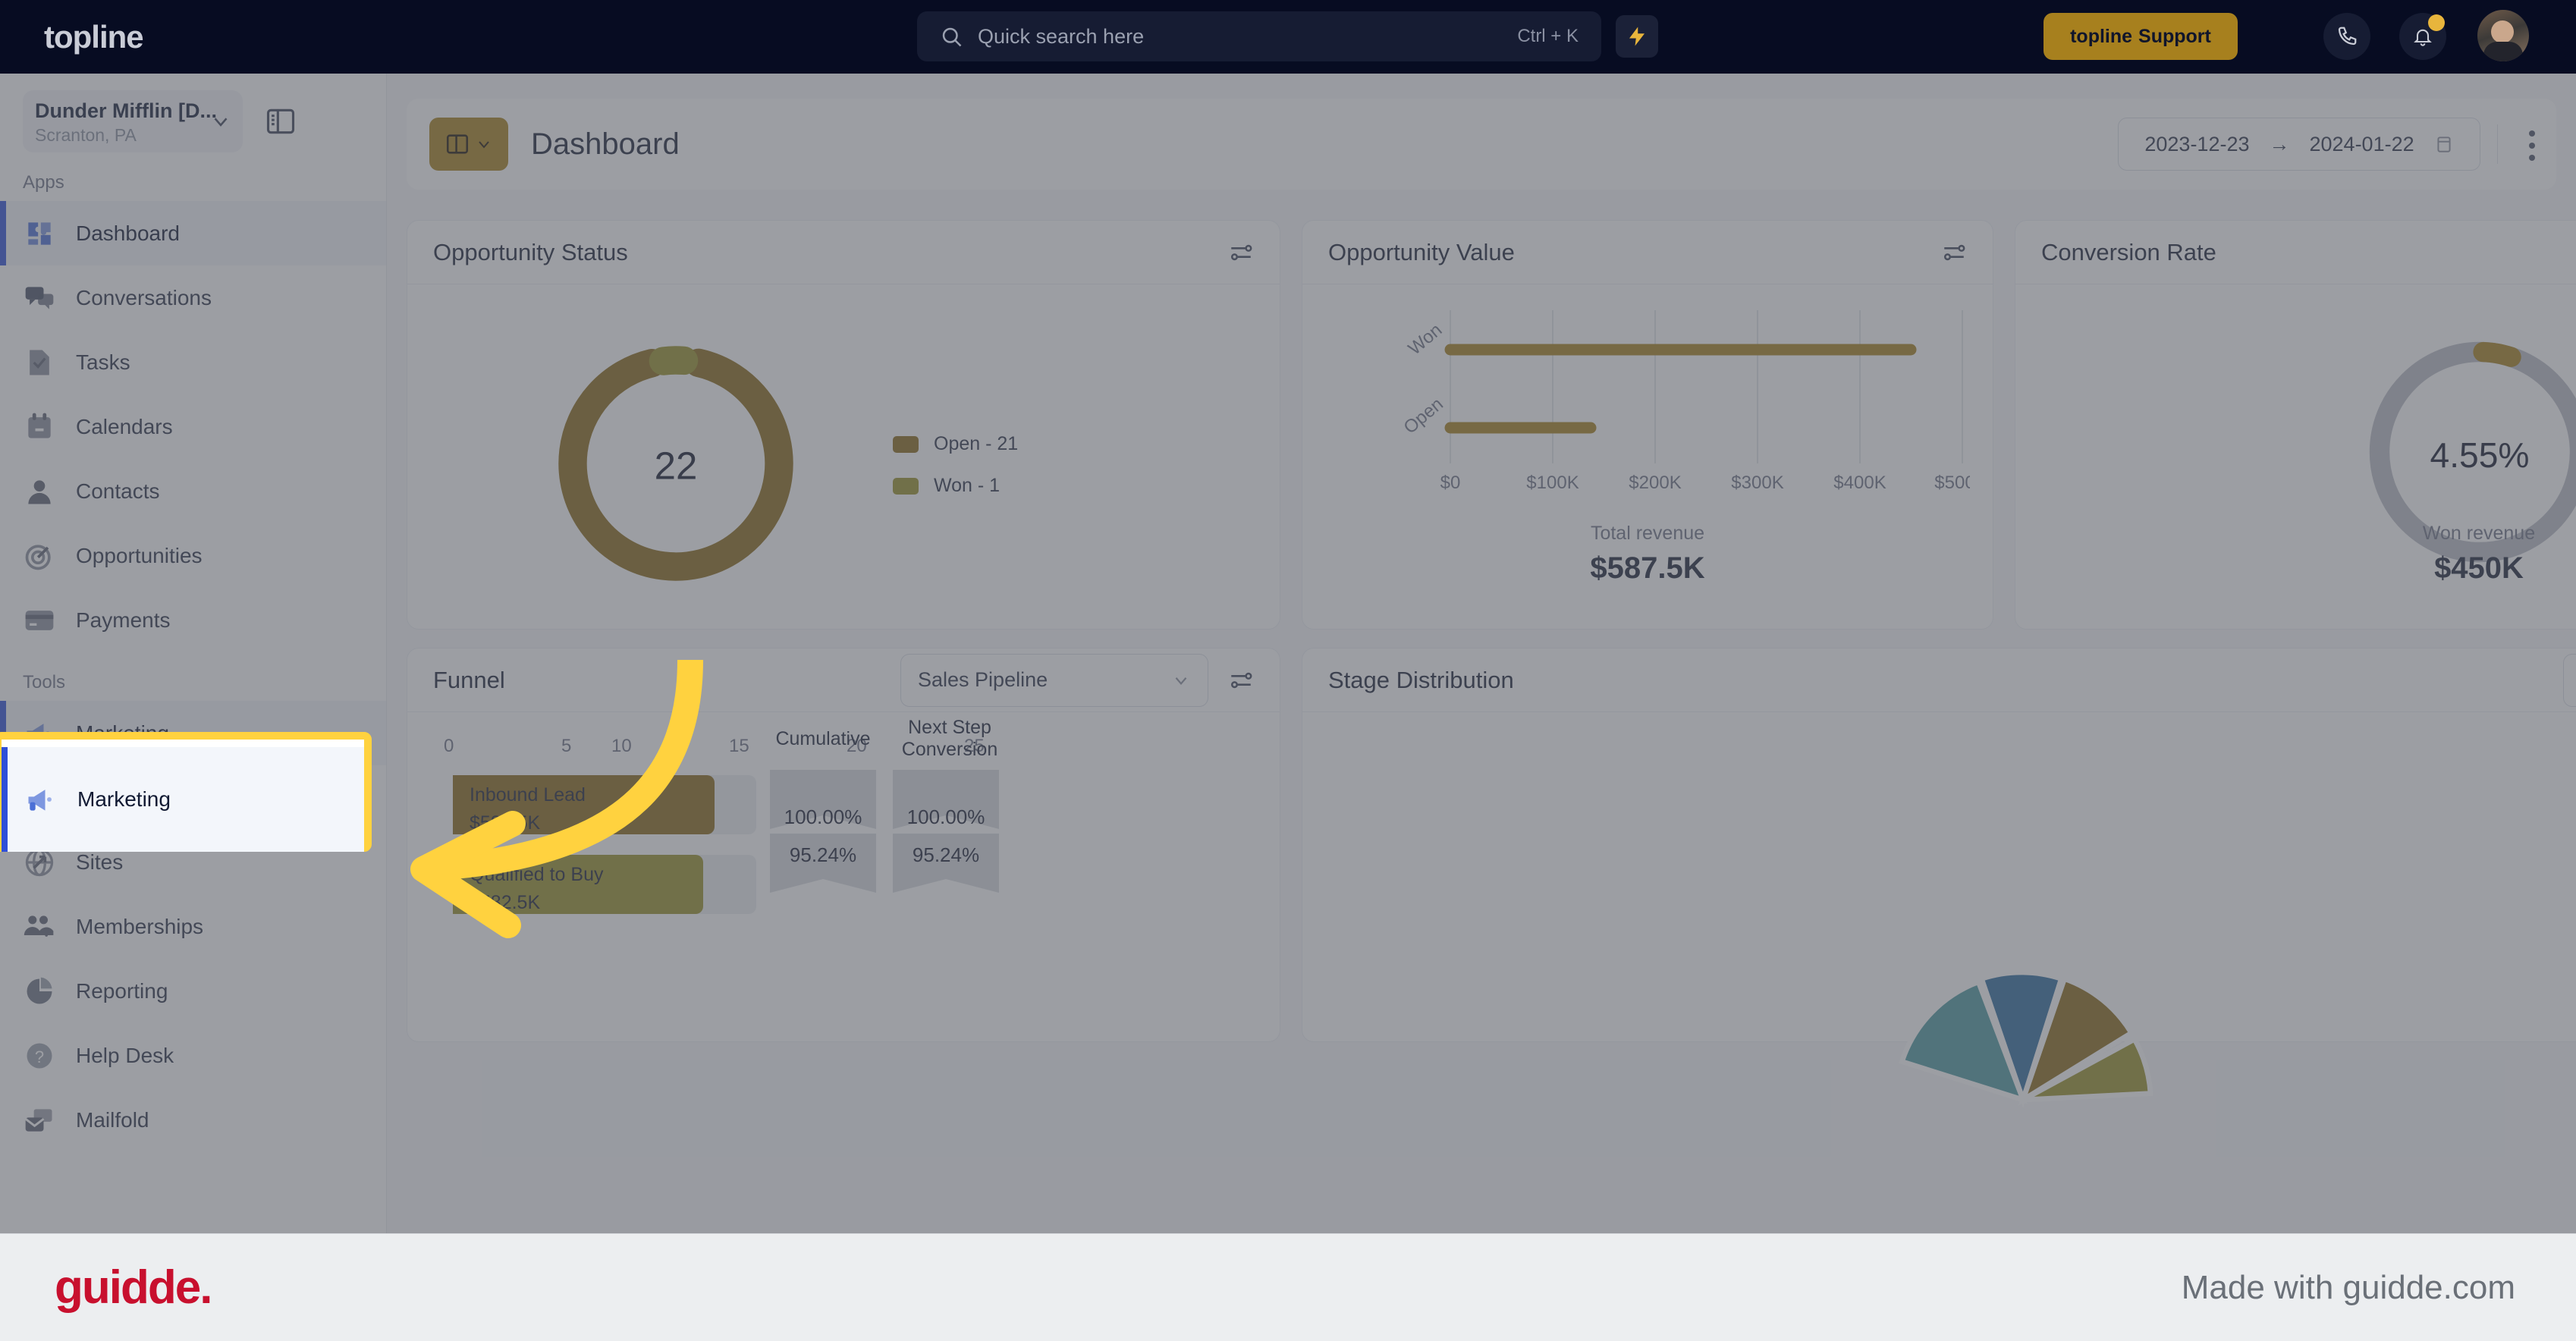 The image size is (2576, 1341). Describe the element at coordinates (1757, 483) in the screenshot. I see `x-tick: $300K` at that location.